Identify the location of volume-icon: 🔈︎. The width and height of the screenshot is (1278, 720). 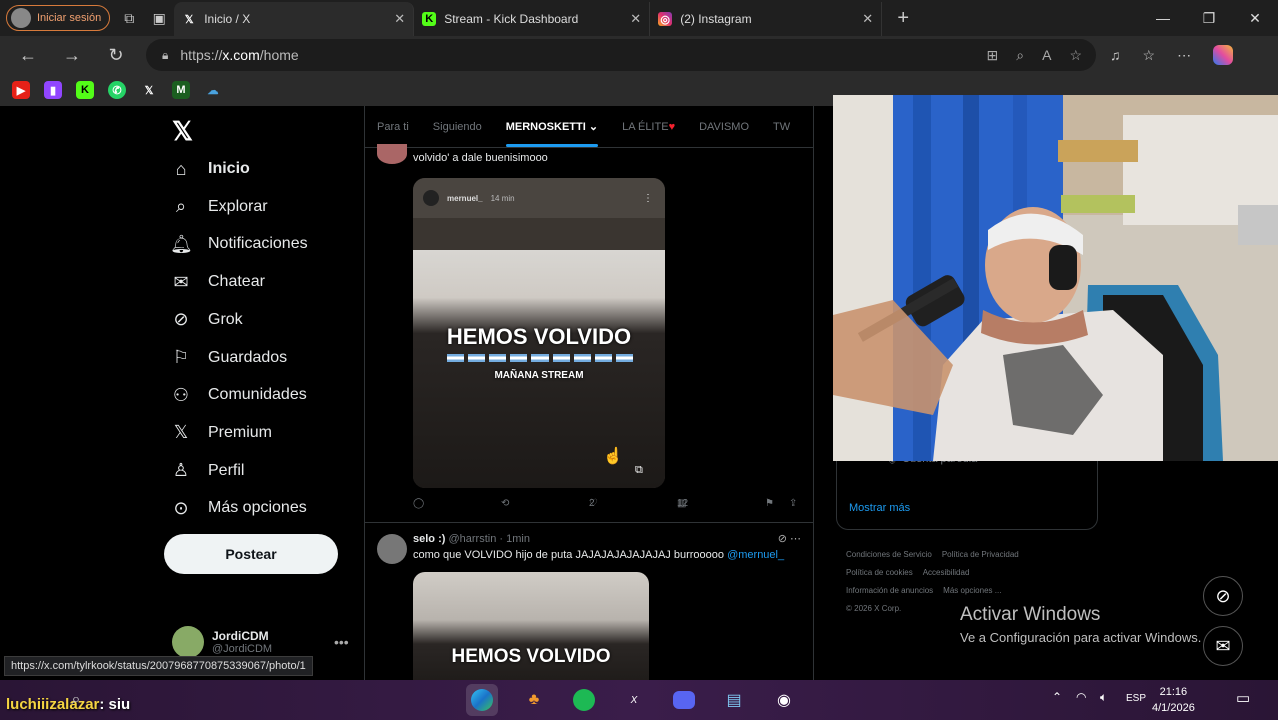
(1103, 697).